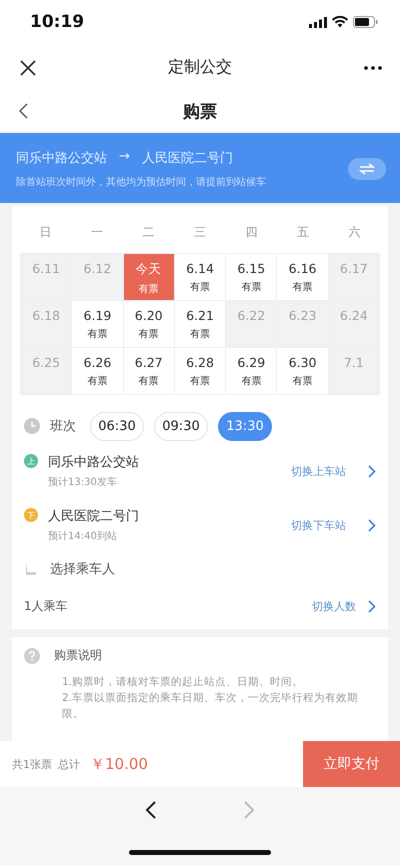 The image size is (400, 865). I want to click on screen-title: 购票, so click(200, 111).